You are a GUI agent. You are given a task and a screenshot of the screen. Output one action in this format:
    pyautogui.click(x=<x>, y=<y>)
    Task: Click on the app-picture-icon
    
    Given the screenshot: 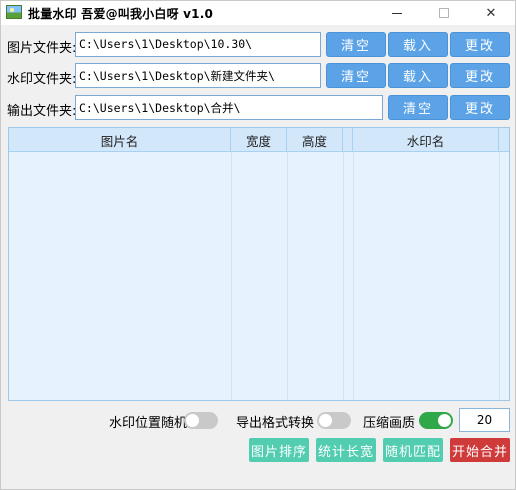 What is the action you would take?
    pyautogui.click(x=14, y=12)
    